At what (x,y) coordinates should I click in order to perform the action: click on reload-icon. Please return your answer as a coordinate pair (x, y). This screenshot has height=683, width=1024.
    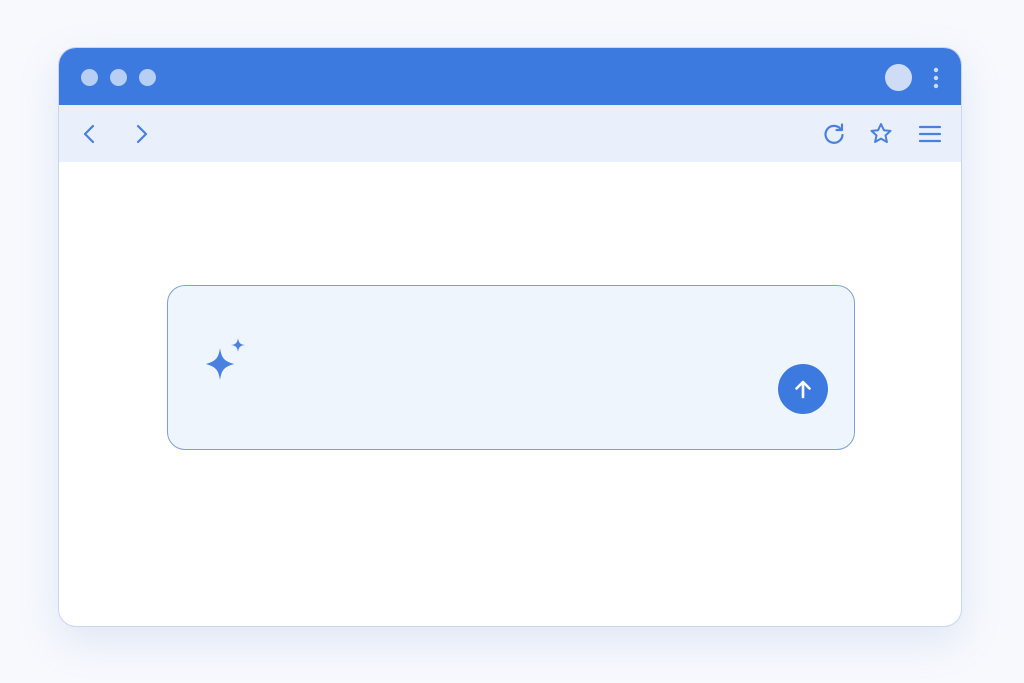
    Looking at the image, I should click on (834, 133).